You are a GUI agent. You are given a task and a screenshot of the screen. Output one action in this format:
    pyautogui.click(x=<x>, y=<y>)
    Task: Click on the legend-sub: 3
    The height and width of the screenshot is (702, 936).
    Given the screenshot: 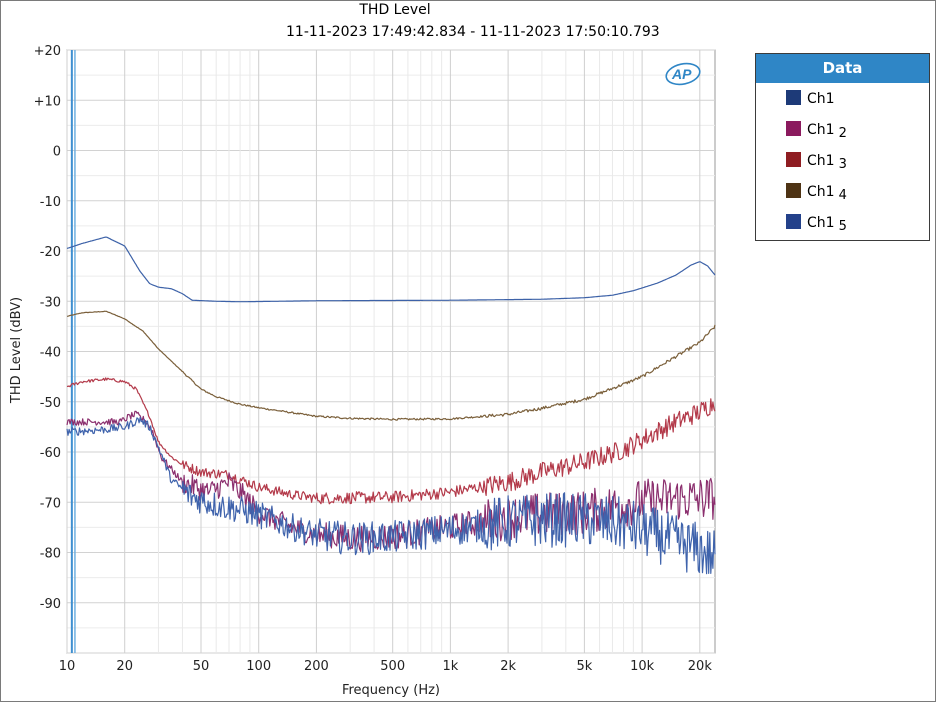 What is the action you would take?
    pyautogui.click(x=842, y=164)
    